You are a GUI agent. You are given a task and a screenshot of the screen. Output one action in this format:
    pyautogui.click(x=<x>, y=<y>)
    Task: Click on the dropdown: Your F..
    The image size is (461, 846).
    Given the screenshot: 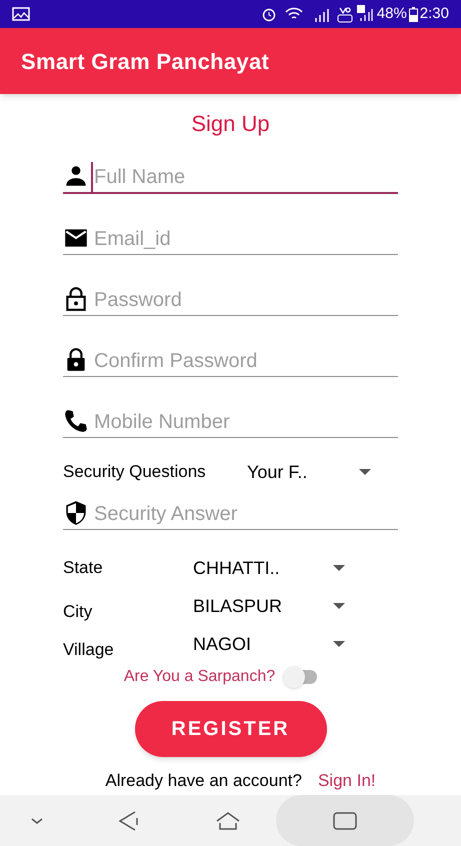 What is the action you would take?
    pyautogui.click(x=309, y=472)
    